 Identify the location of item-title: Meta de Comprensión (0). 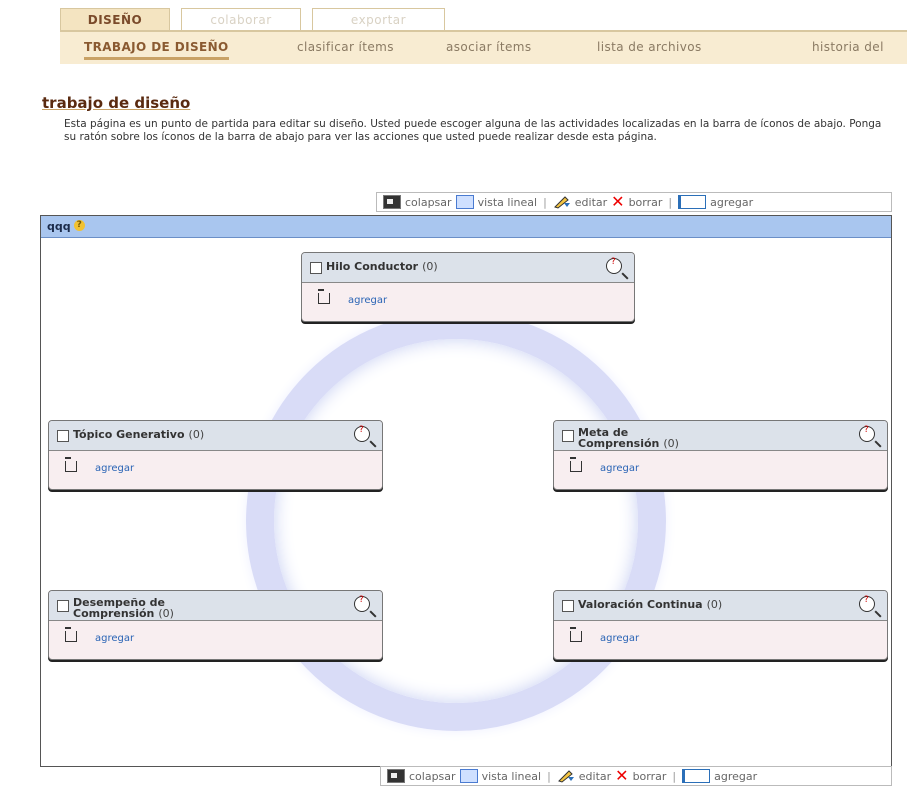
(628, 438).